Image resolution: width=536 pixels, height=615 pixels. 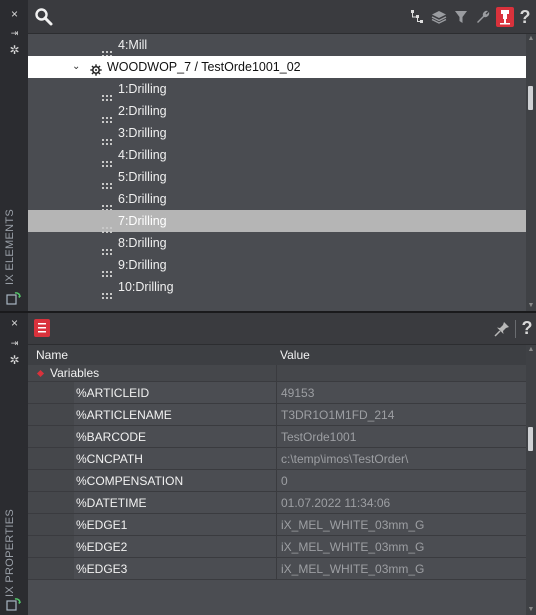 I want to click on properties-scrollbar: ▲ ▼, so click(x=531, y=480).